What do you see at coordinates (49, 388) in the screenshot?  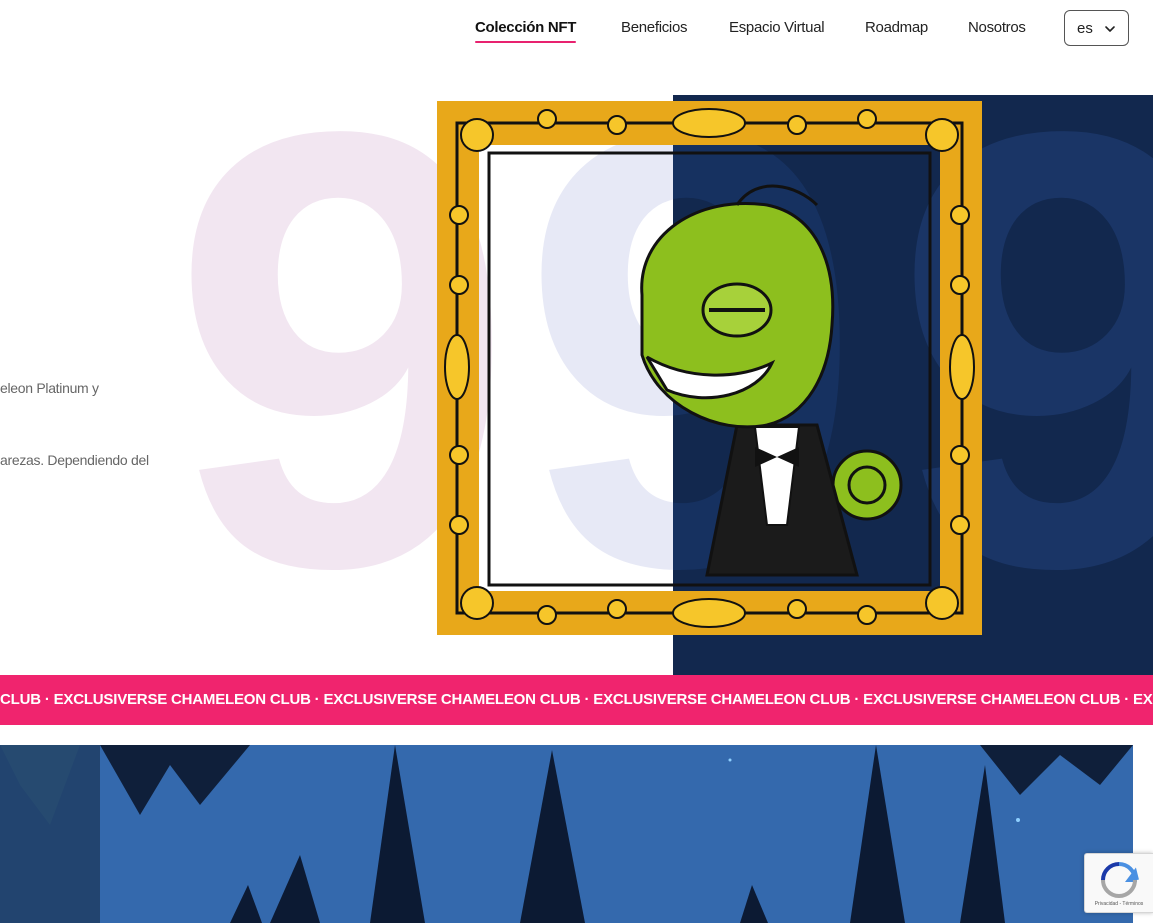 I see `hero-description-line-1: eleon Platinum y` at bounding box center [49, 388].